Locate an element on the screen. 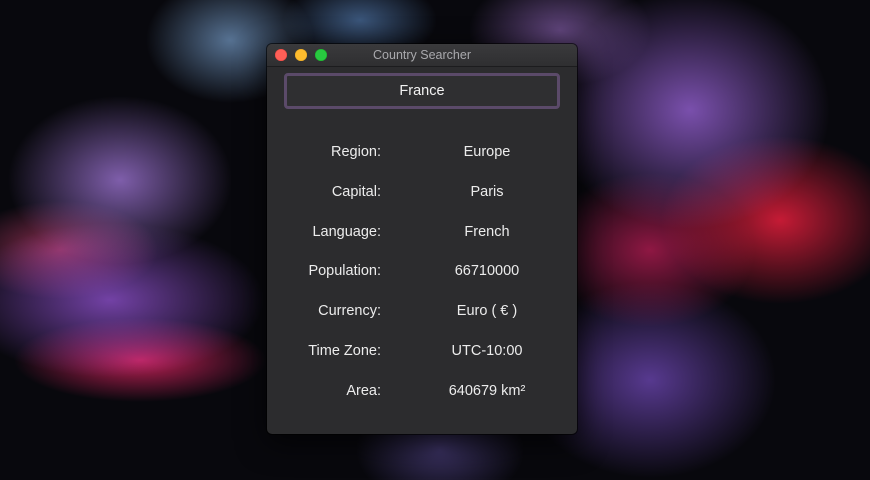 This screenshot has width=870, height=480. language-label: Language: is located at coordinates (346, 231).